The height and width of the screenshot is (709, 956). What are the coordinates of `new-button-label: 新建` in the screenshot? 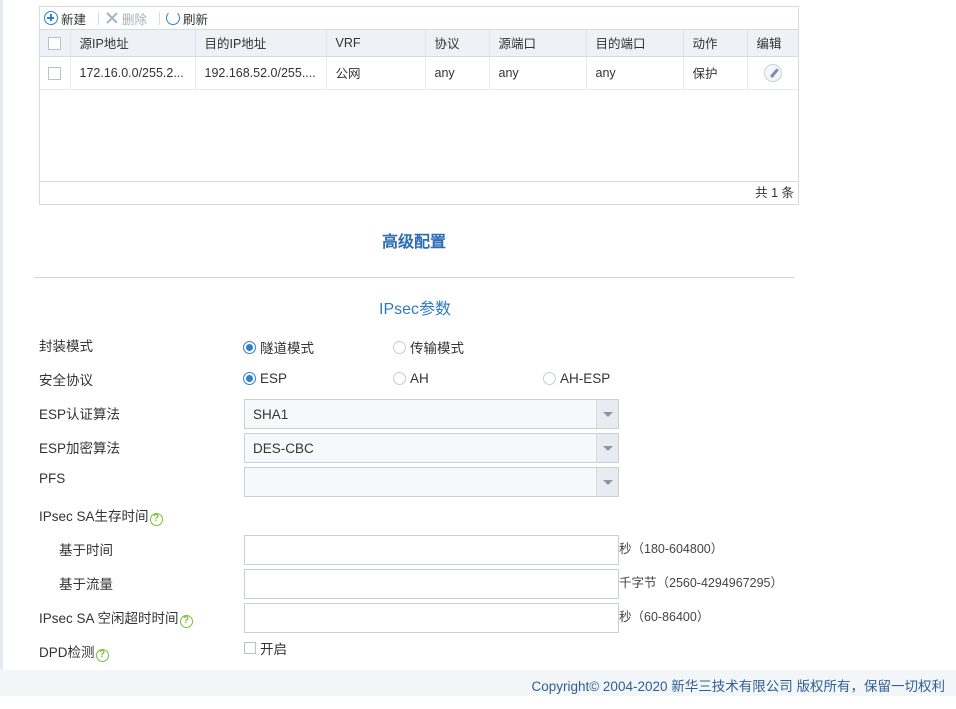 It's located at (74, 19).